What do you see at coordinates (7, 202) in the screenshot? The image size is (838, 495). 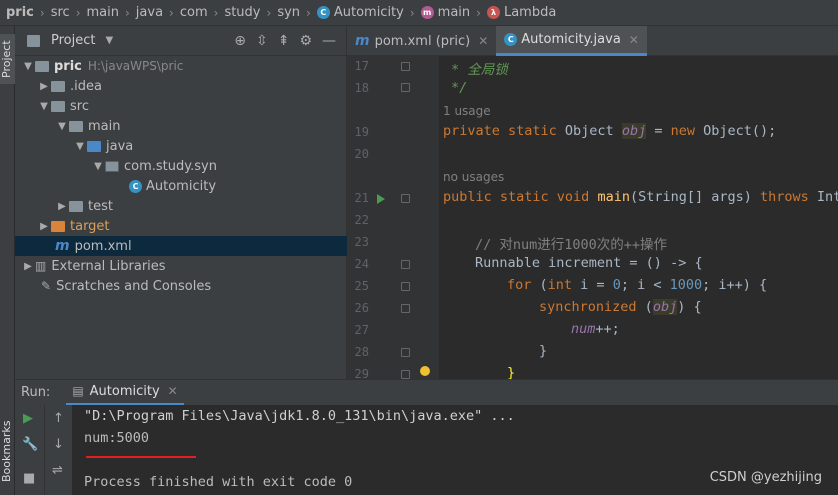 I see `left-tool-strip: Project` at bounding box center [7, 202].